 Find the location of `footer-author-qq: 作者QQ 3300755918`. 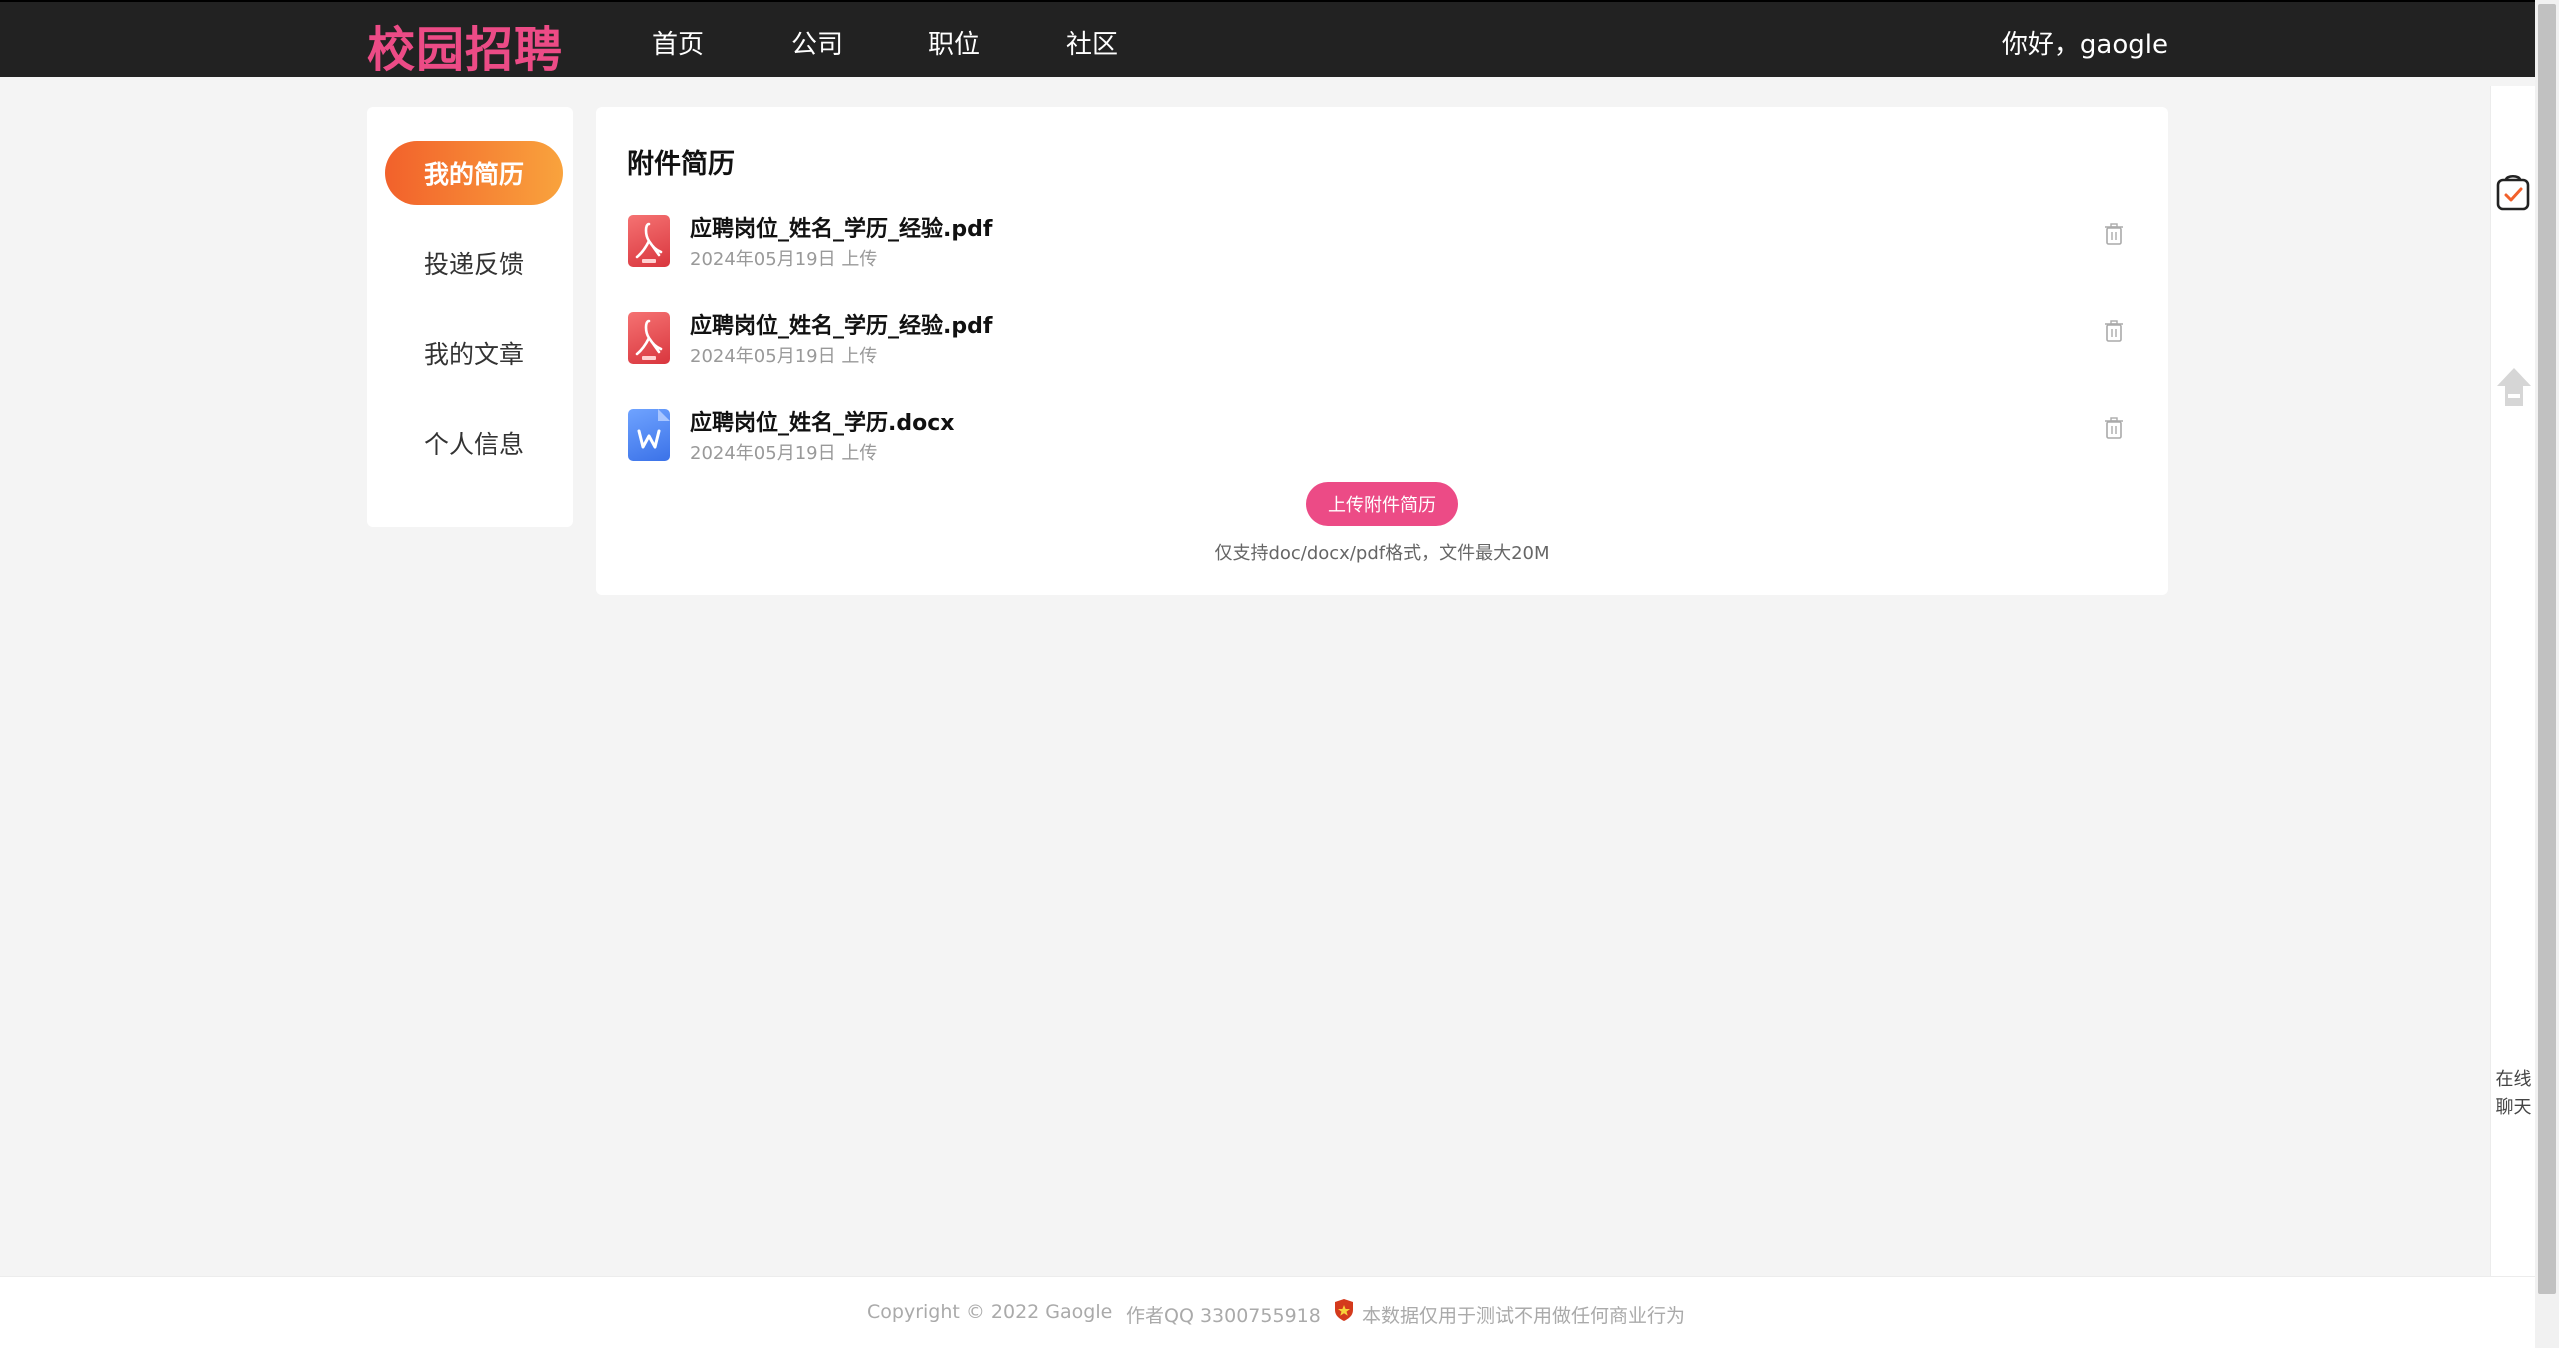

footer-author-qq: 作者QQ 3300755918 is located at coordinates (1223, 1316).